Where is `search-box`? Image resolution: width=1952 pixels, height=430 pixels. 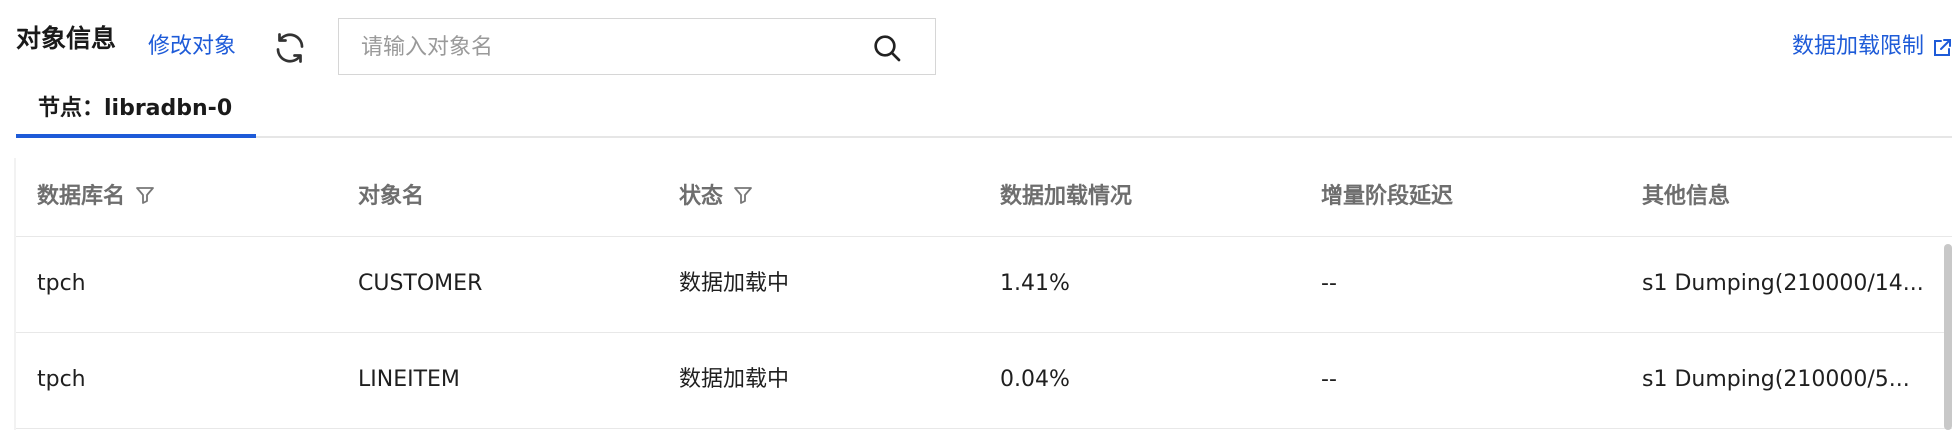
search-box is located at coordinates (637, 47).